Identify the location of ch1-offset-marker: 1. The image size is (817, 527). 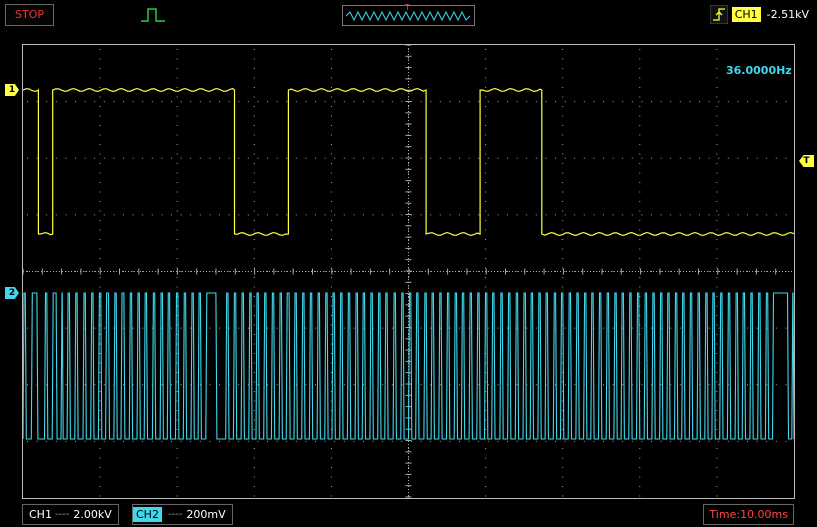
(12, 90).